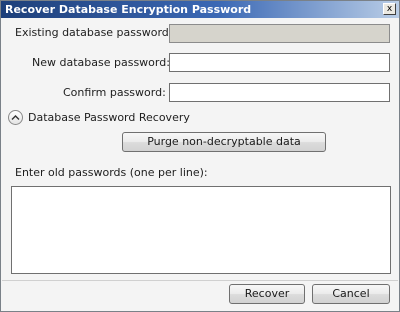 This screenshot has width=400, height=312. What do you see at coordinates (101, 62) in the screenshot?
I see `new-password-label: New database password:` at bounding box center [101, 62].